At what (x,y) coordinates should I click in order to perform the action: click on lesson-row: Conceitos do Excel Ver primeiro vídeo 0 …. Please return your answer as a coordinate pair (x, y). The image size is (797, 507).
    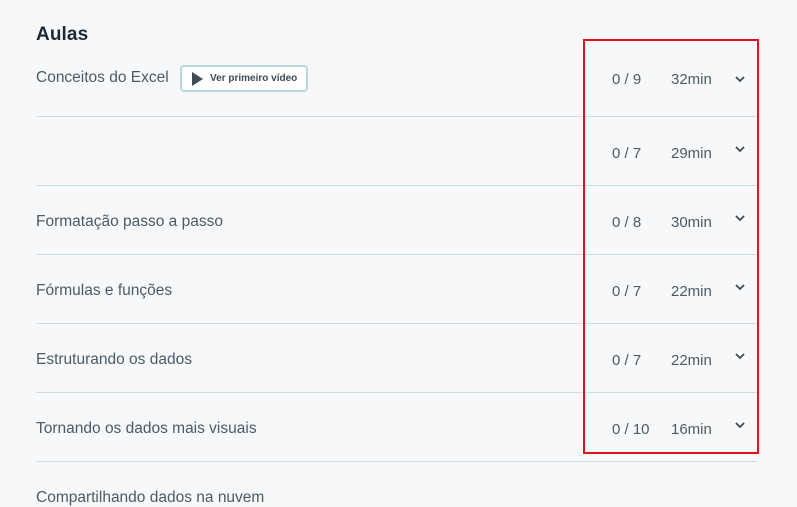
    Looking at the image, I should click on (396, 82).